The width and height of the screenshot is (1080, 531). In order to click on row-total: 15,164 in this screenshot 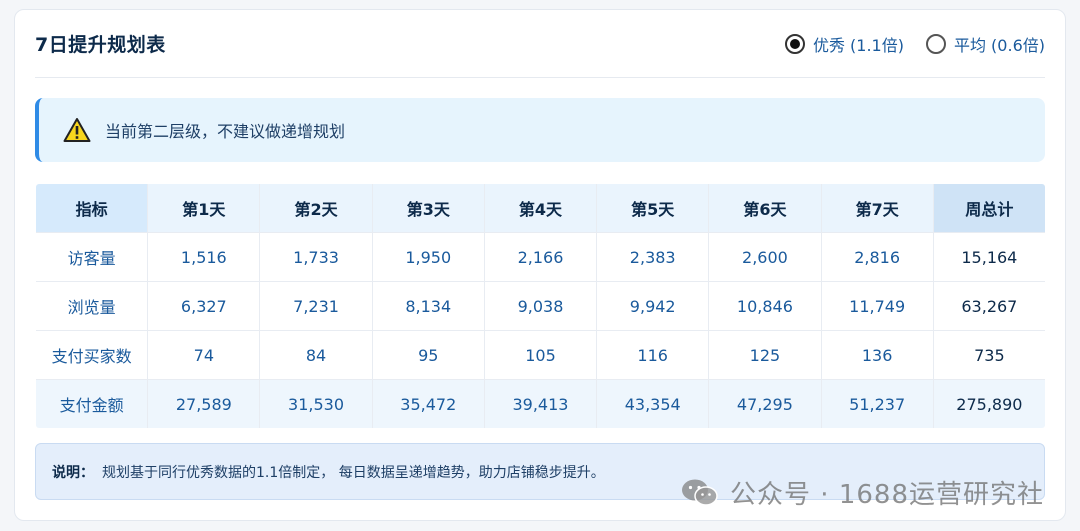, I will do `click(988, 257)`.